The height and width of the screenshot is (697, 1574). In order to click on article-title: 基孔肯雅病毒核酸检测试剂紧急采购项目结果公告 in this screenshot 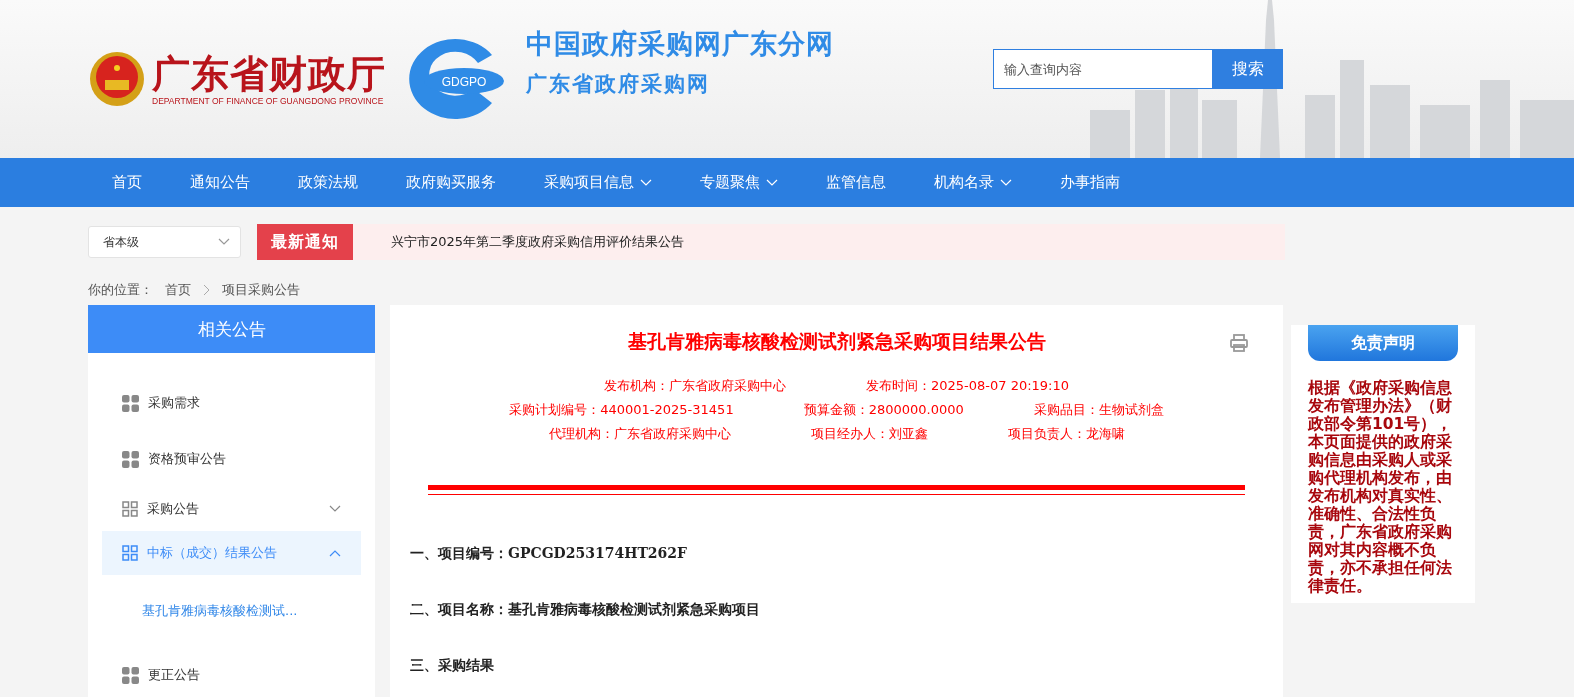, I will do `click(836, 341)`.